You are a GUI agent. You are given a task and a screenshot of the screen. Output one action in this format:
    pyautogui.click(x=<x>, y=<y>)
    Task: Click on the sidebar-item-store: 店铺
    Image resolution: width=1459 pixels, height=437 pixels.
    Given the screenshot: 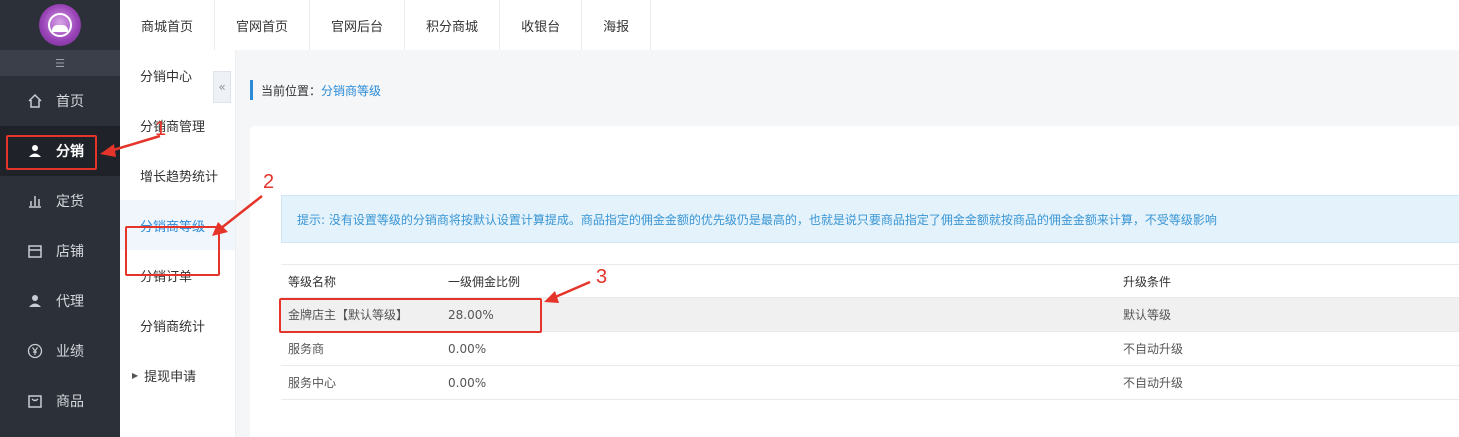 What is the action you would take?
    pyautogui.click(x=60, y=251)
    